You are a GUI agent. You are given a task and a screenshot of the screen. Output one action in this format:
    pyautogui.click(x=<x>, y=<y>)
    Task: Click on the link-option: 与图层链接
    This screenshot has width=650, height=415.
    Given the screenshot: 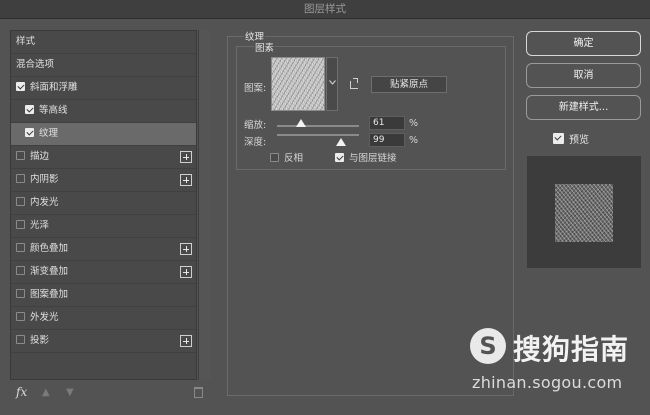 What is the action you would take?
    pyautogui.click(x=366, y=157)
    